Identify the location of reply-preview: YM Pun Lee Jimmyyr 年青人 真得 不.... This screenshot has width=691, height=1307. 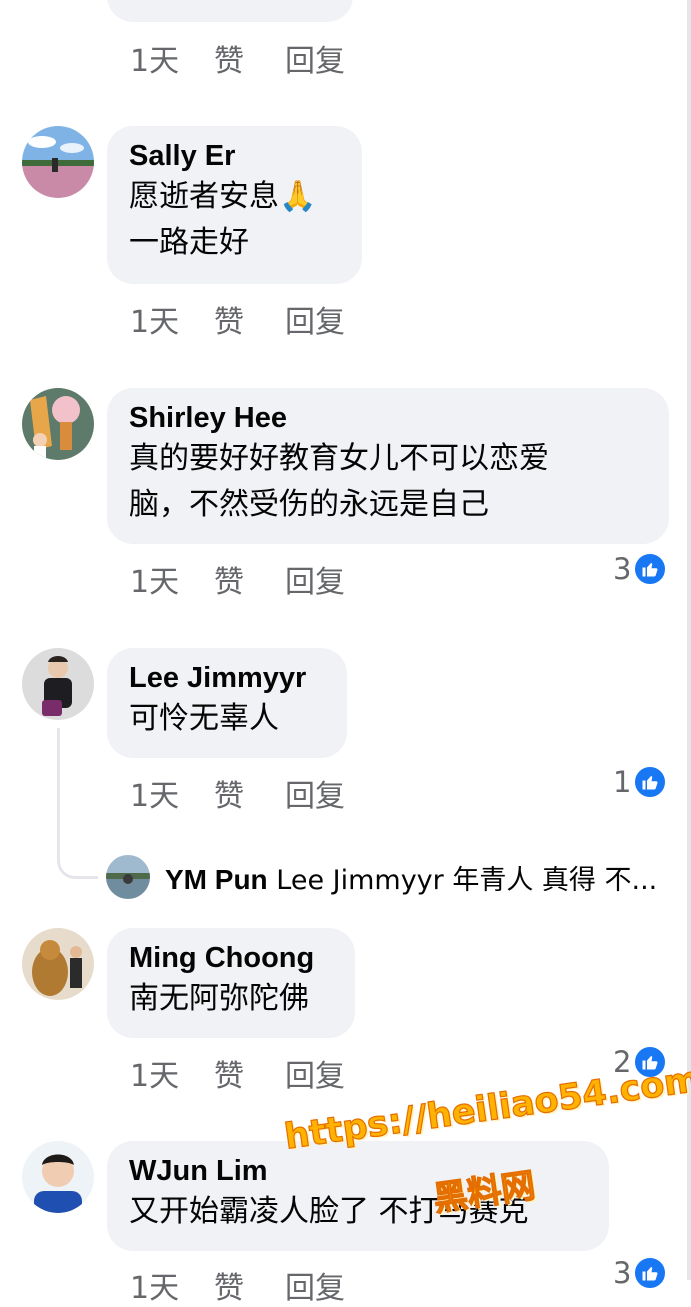
(412, 877).